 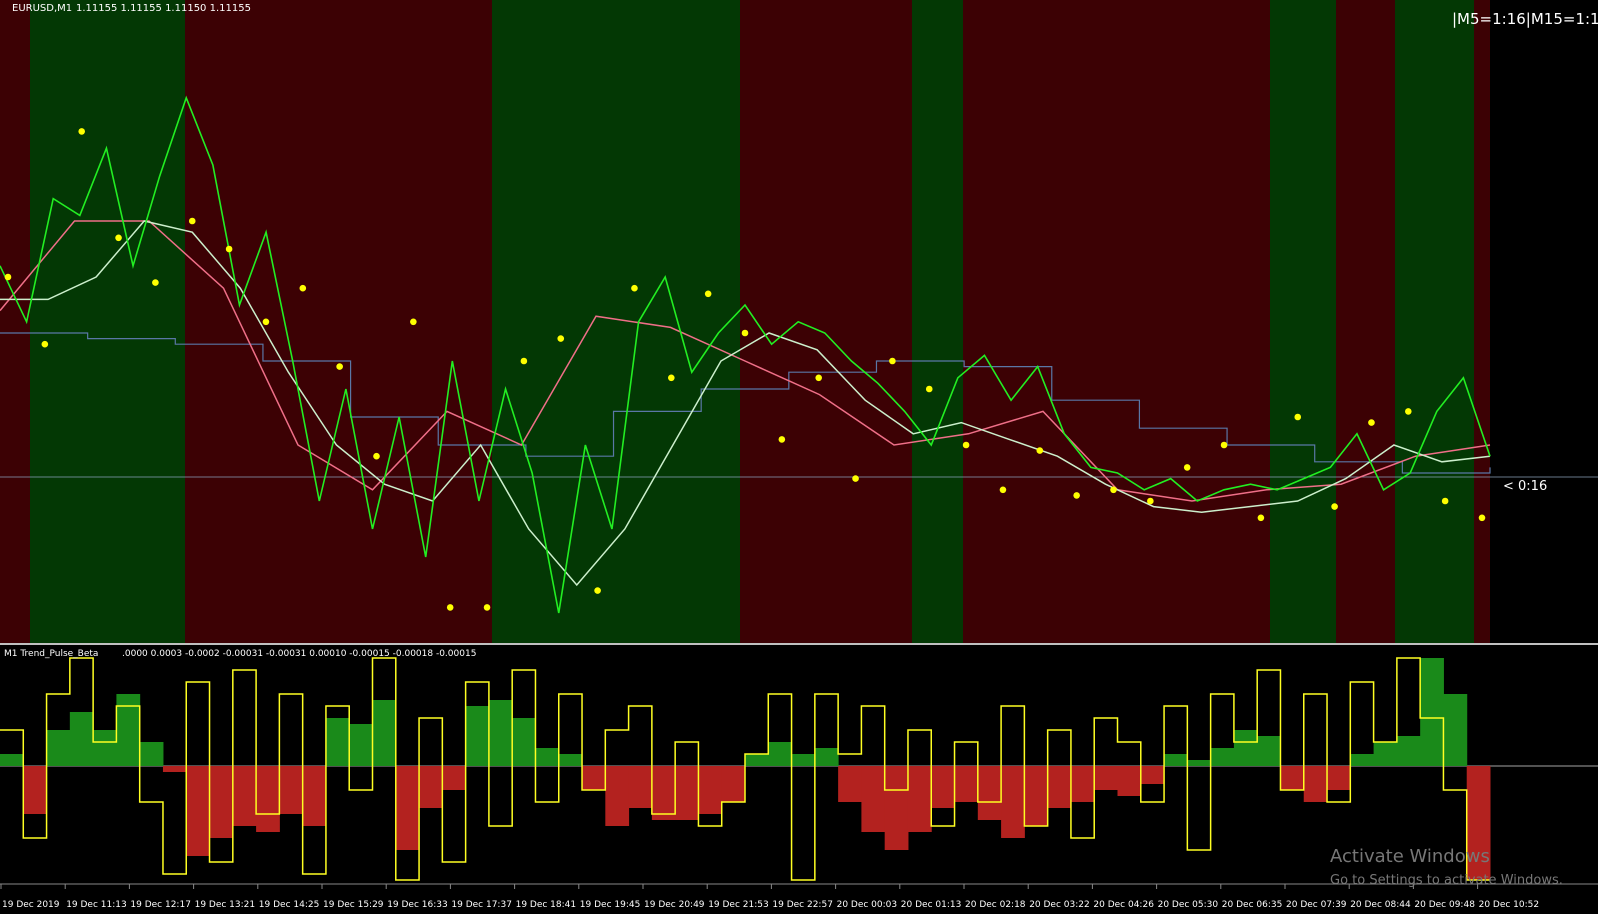 What do you see at coordinates (546, 905) in the screenshot?
I see `time-axis-label: 19 Dec 18:41` at bounding box center [546, 905].